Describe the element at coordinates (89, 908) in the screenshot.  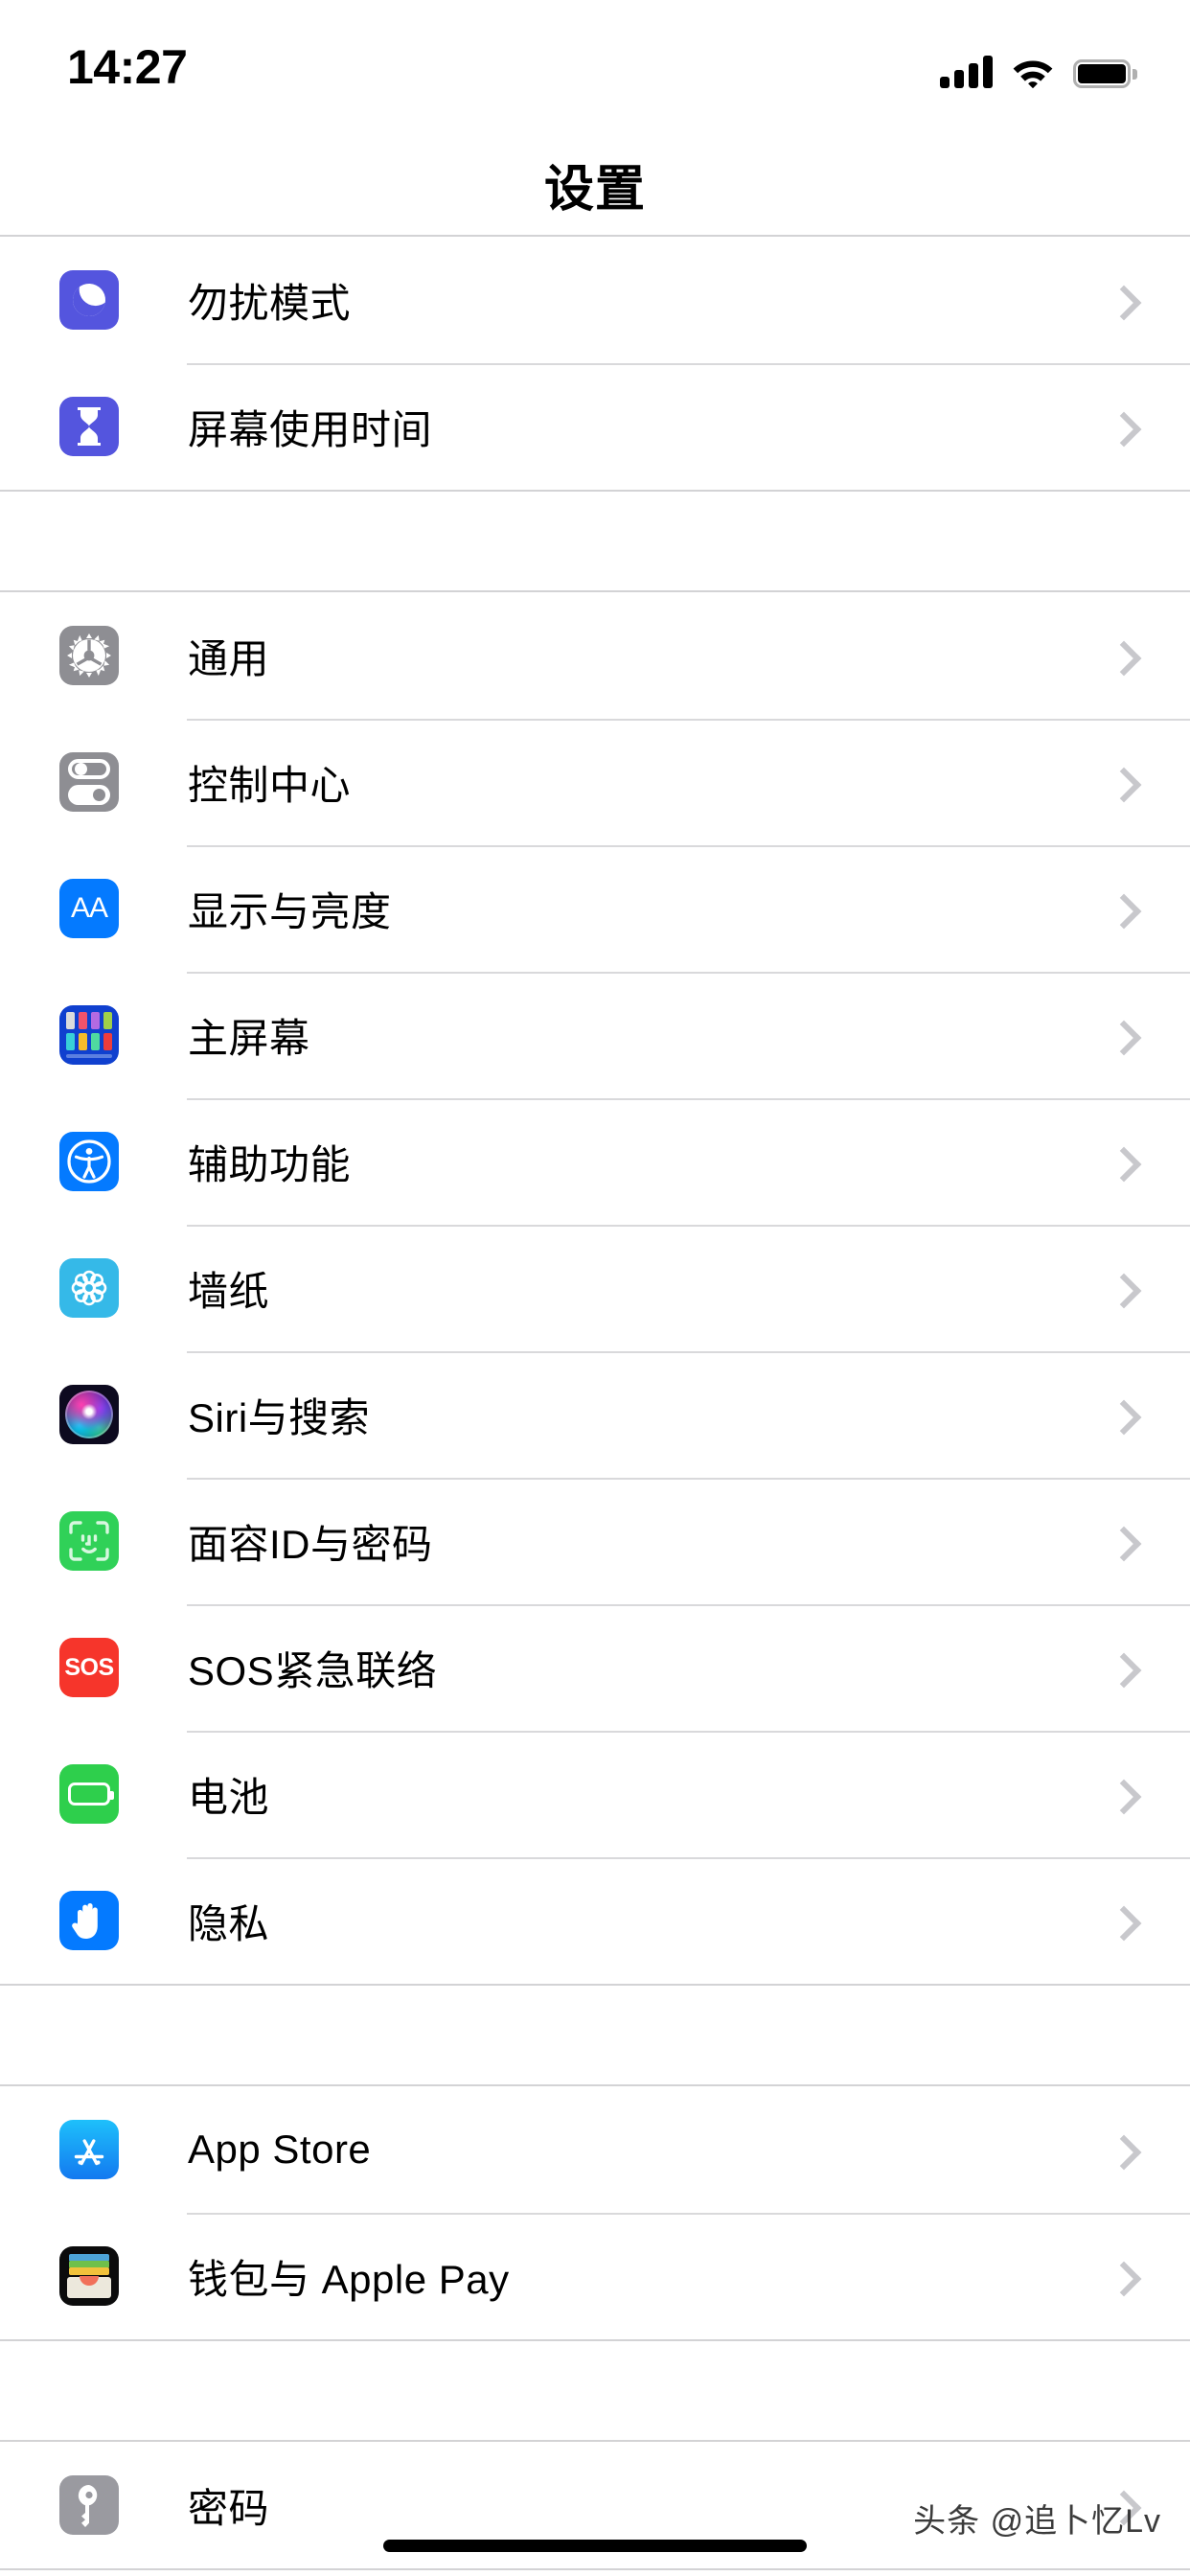
I see `display-brightness-icon: AA` at that location.